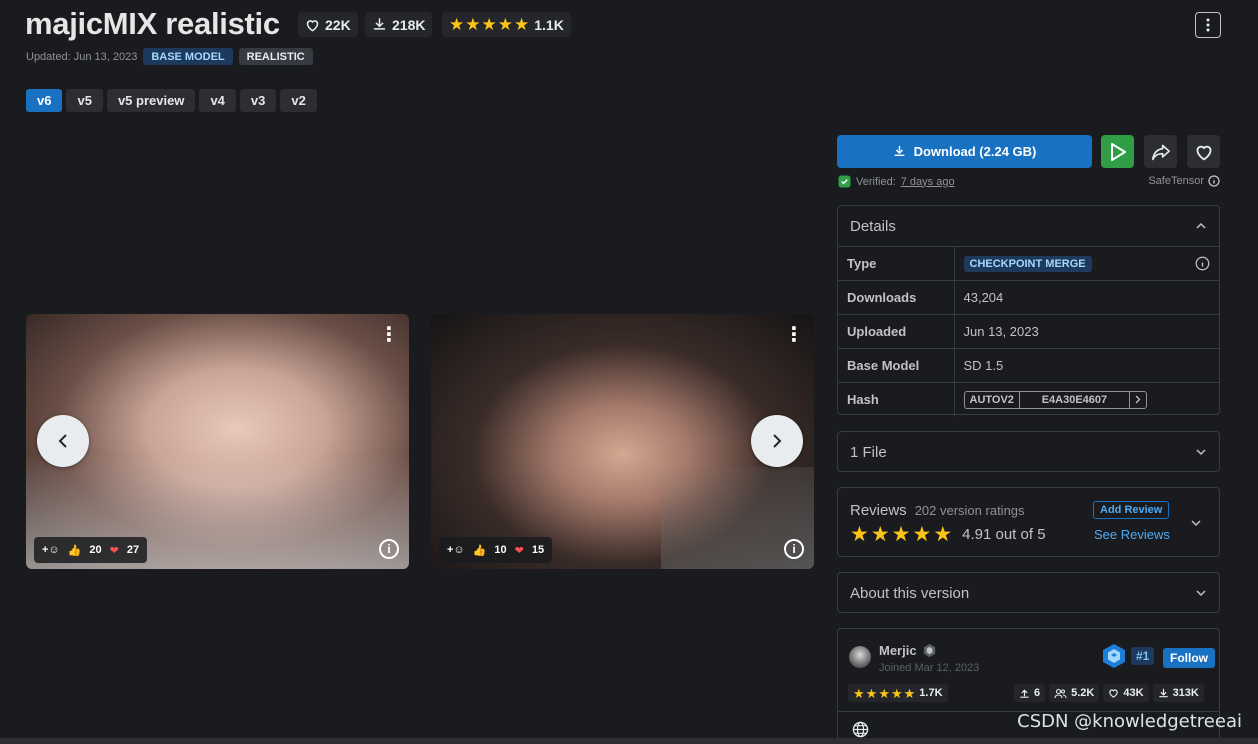 The height and width of the screenshot is (744, 1258). I want to click on detail-value: 43,204, so click(1086, 297).